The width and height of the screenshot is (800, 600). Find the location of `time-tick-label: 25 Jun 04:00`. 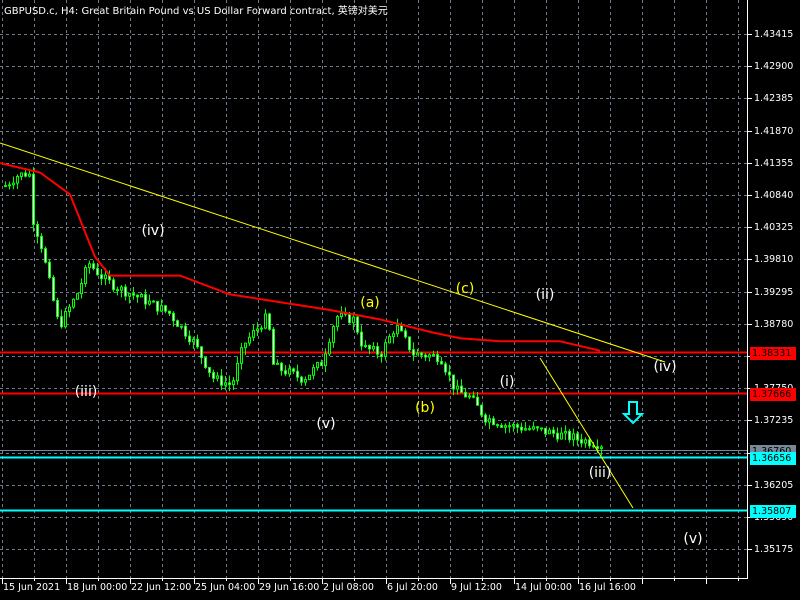

time-tick-label: 25 Jun 04:00 is located at coordinates (225, 587).